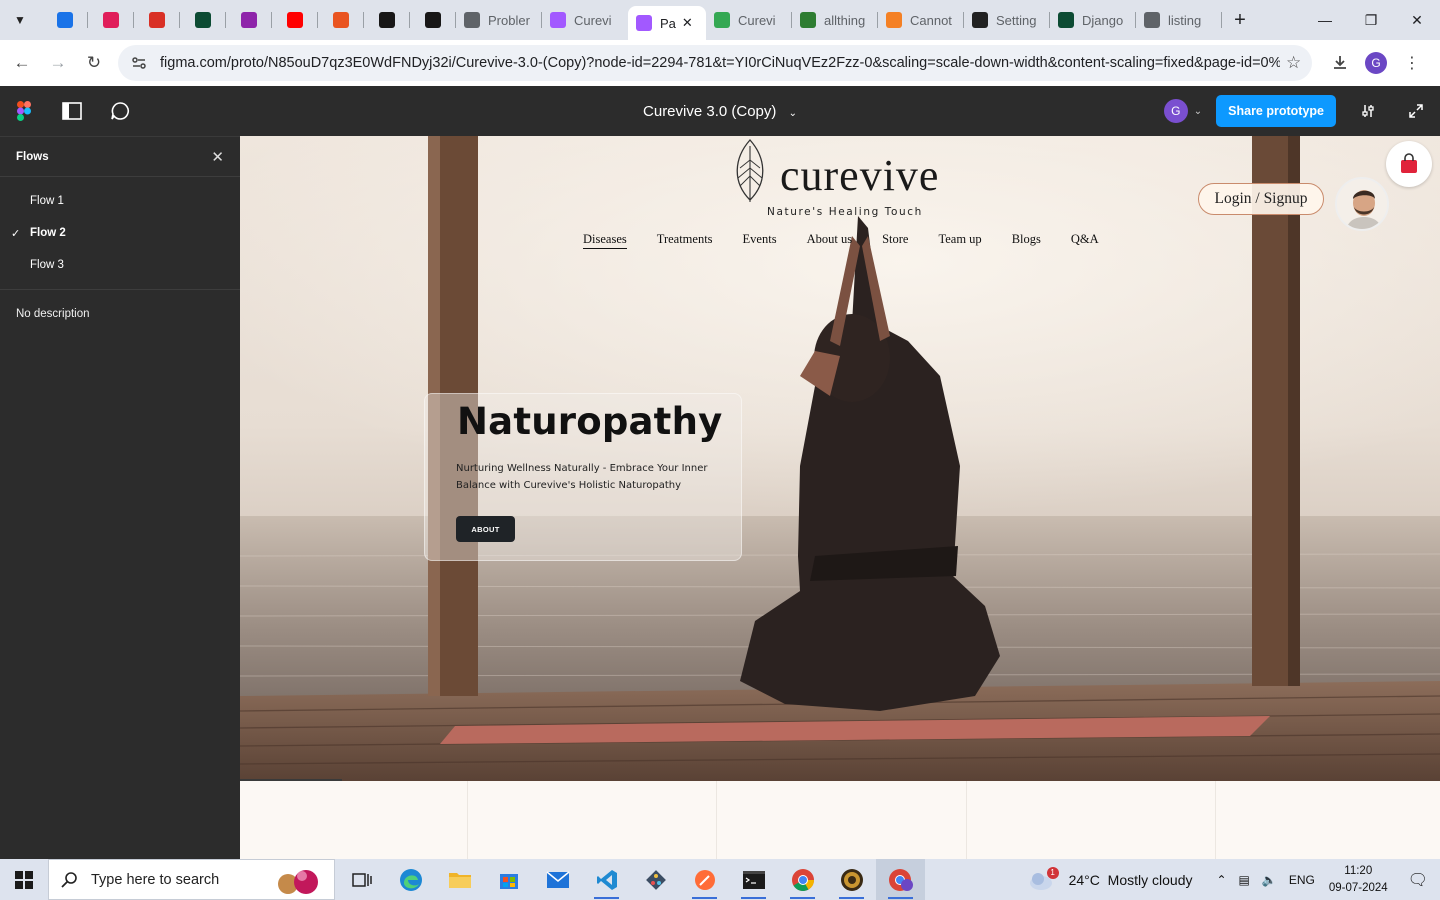  What do you see at coordinates (1371, 20) in the screenshot?
I see `restore-button: ❐` at bounding box center [1371, 20].